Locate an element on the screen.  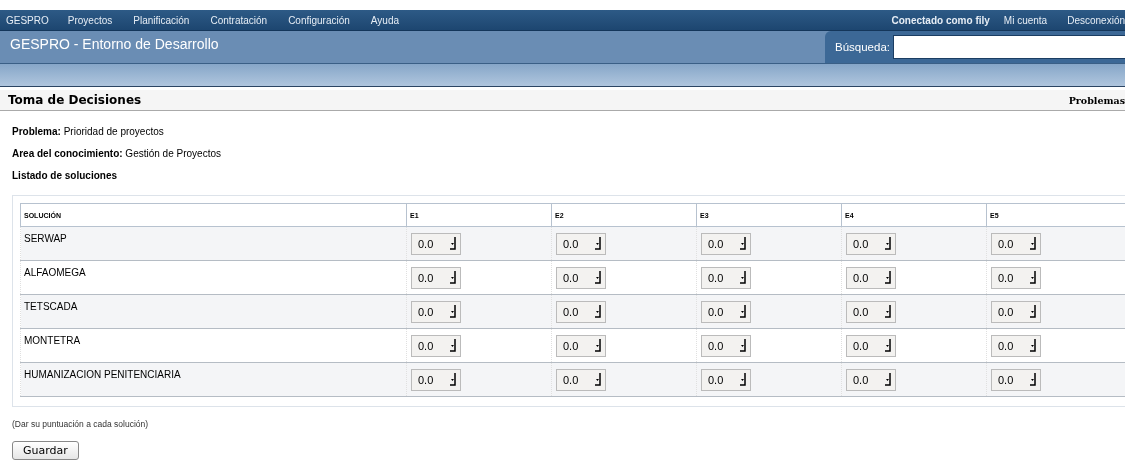
solution-cell: ALFAOMEGA is located at coordinates (213, 277).